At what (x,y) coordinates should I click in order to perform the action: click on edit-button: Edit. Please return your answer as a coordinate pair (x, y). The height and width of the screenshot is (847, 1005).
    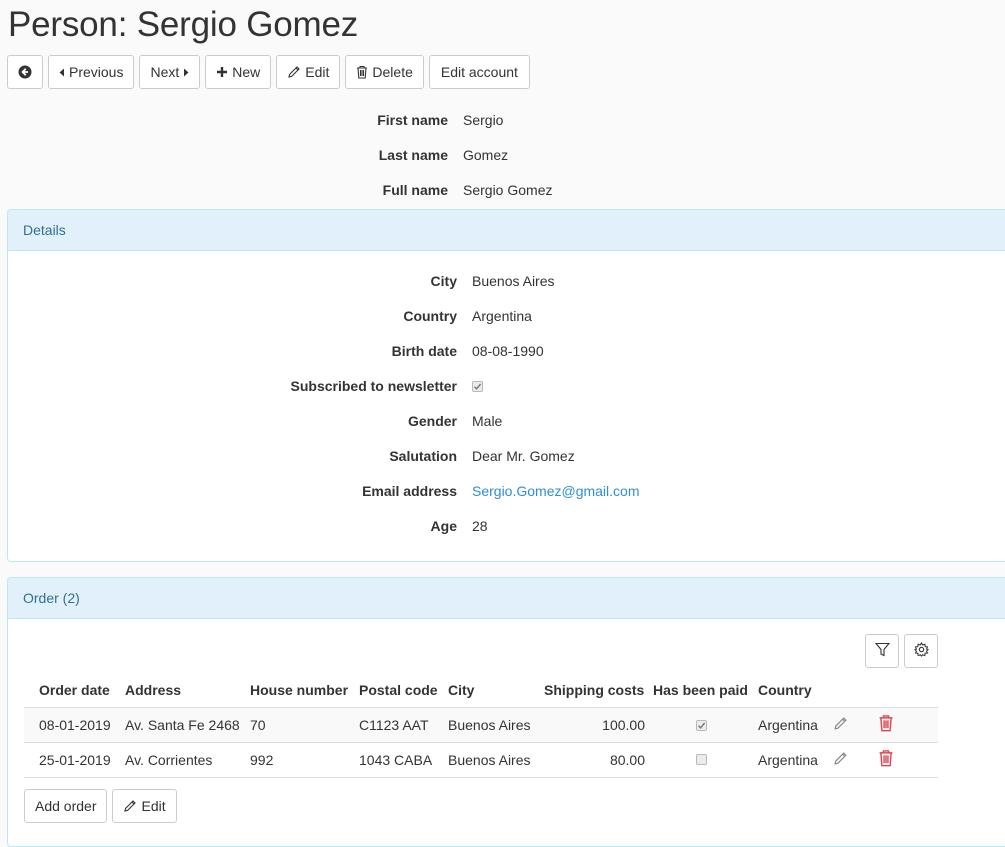
    Looking at the image, I should click on (308, 72).